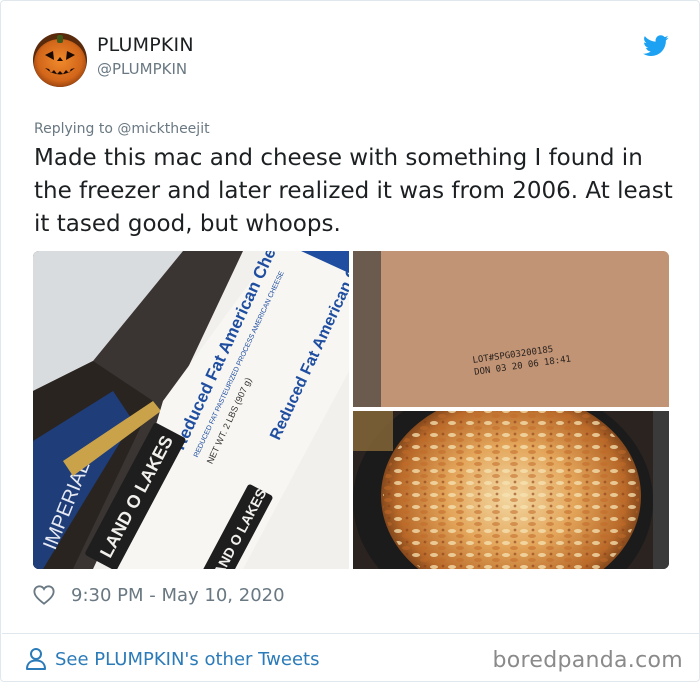 This screenshot has width=700, height=682. Describe the element at coordinates (36, 659) in the screenshot. I see `person-icon` at that location.